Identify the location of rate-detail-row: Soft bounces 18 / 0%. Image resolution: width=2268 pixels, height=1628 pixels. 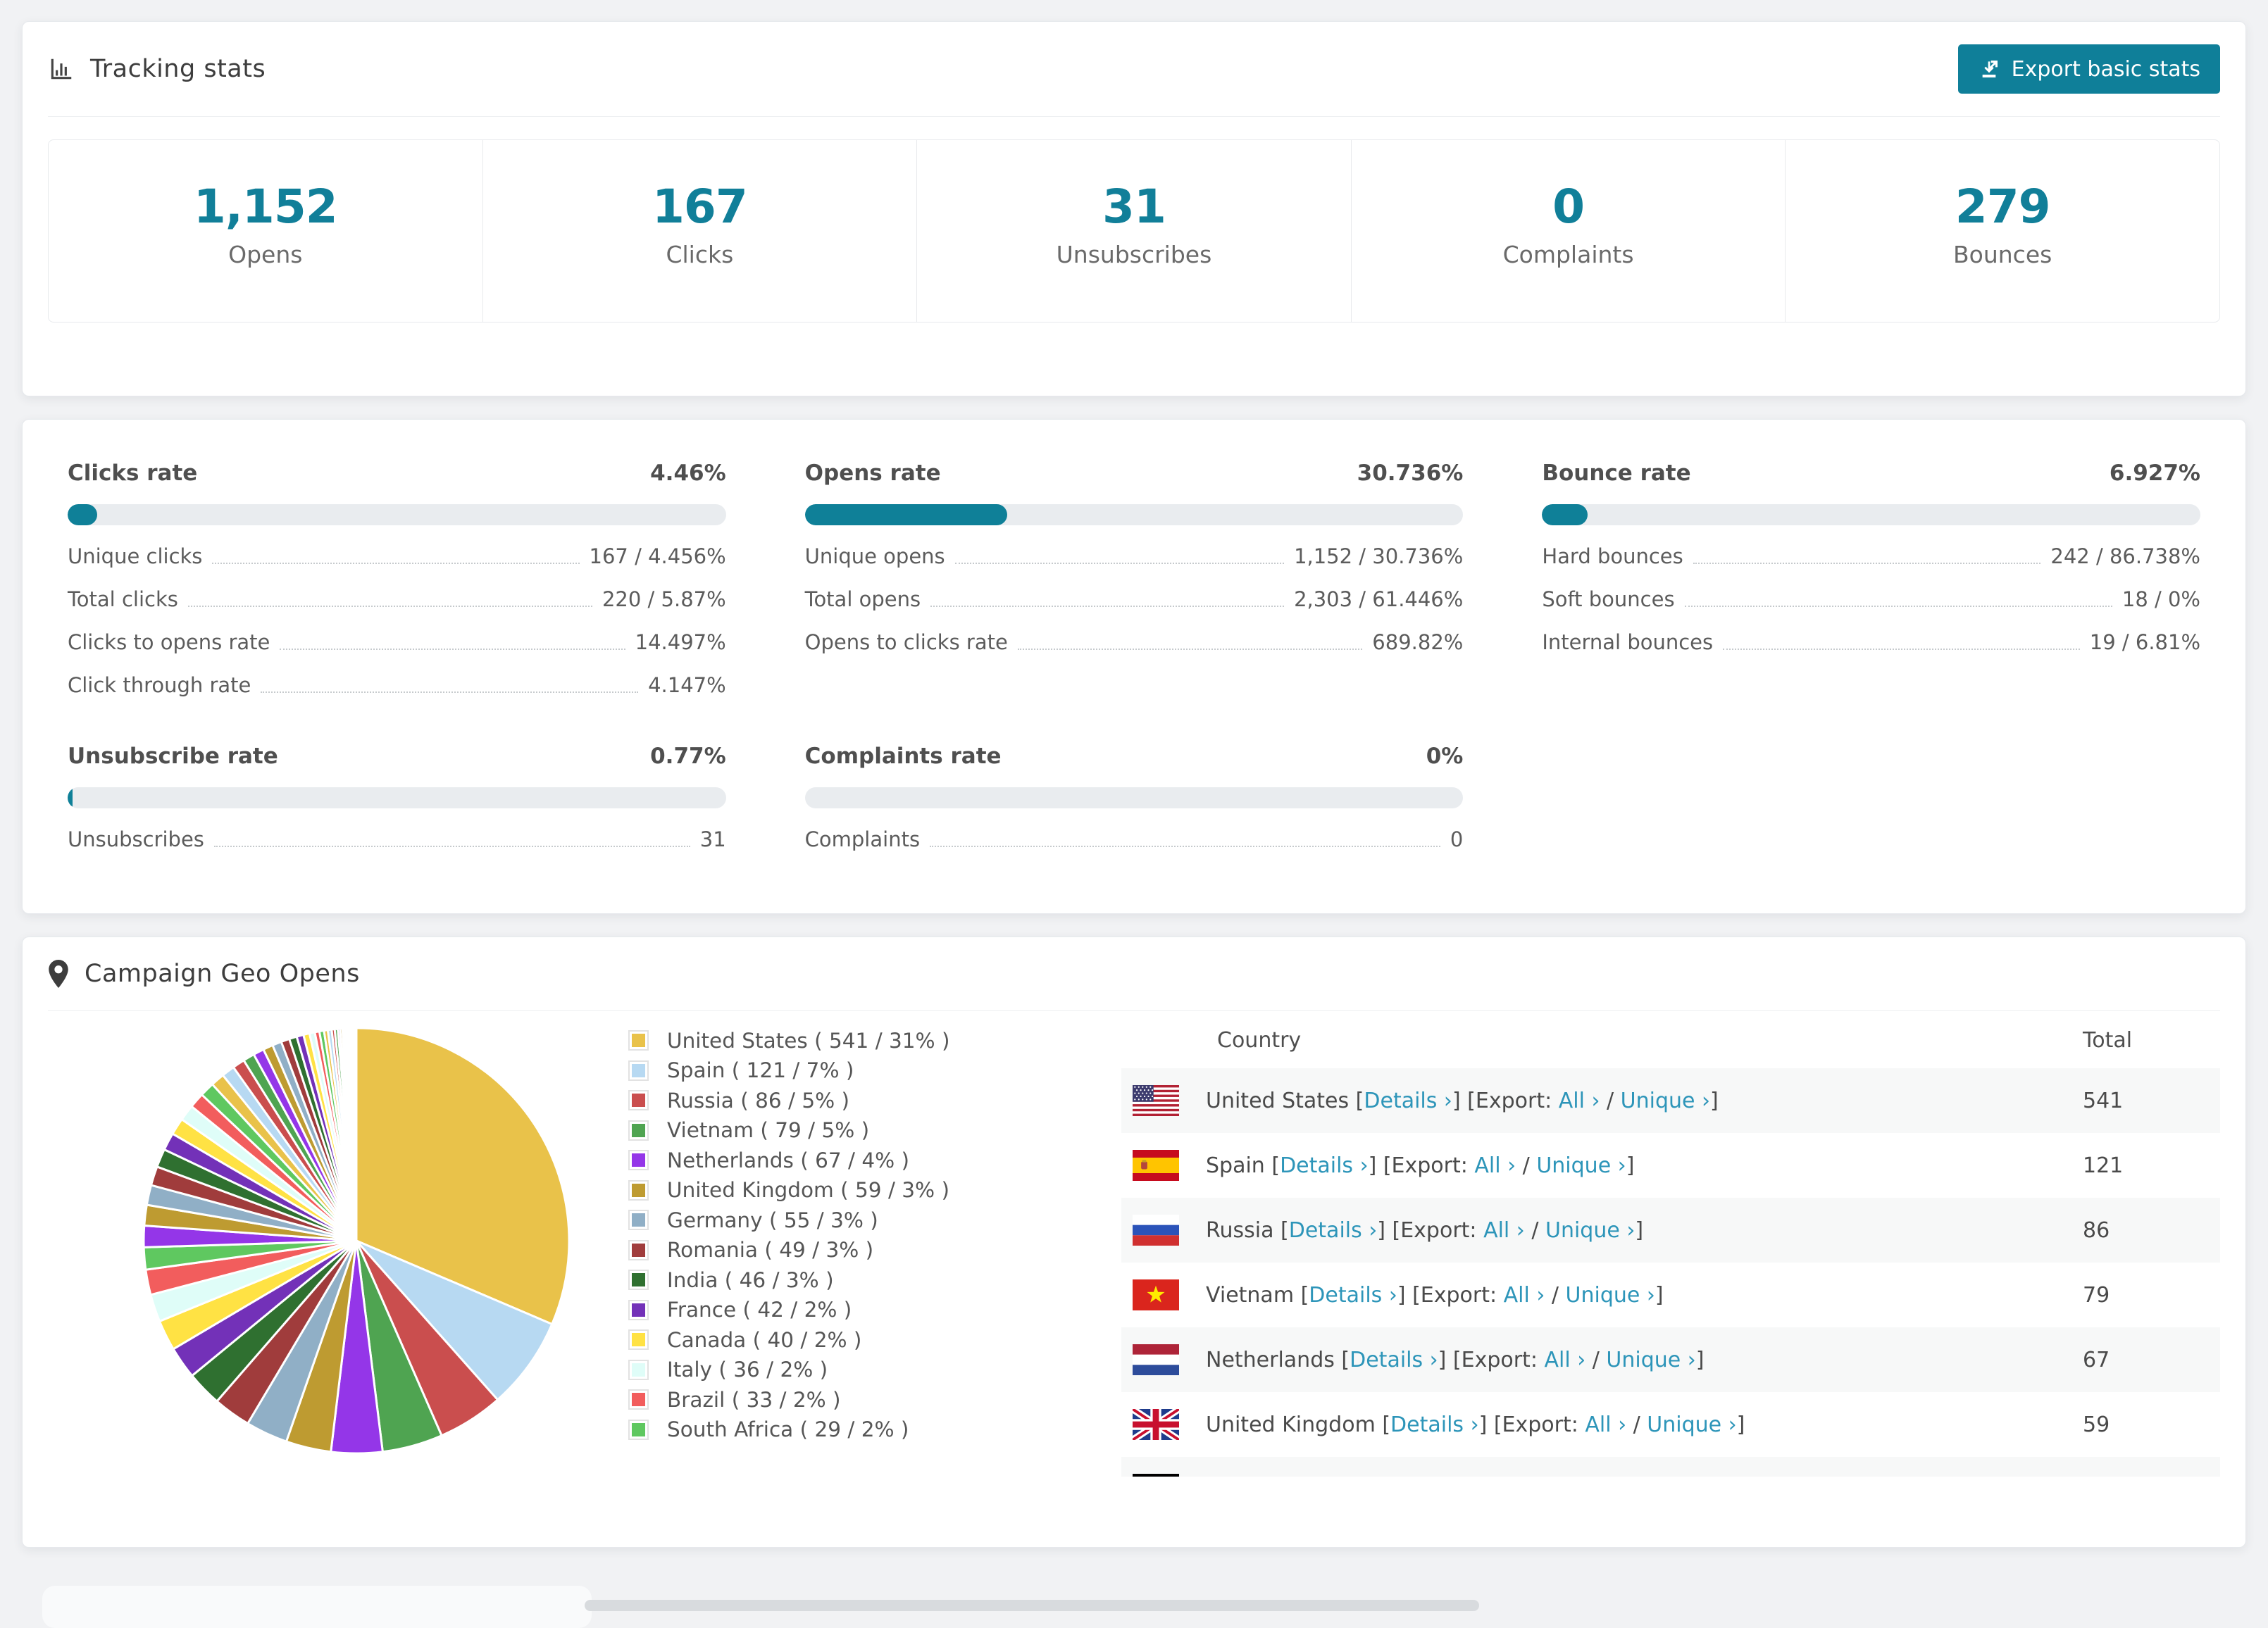
(1871, 599).